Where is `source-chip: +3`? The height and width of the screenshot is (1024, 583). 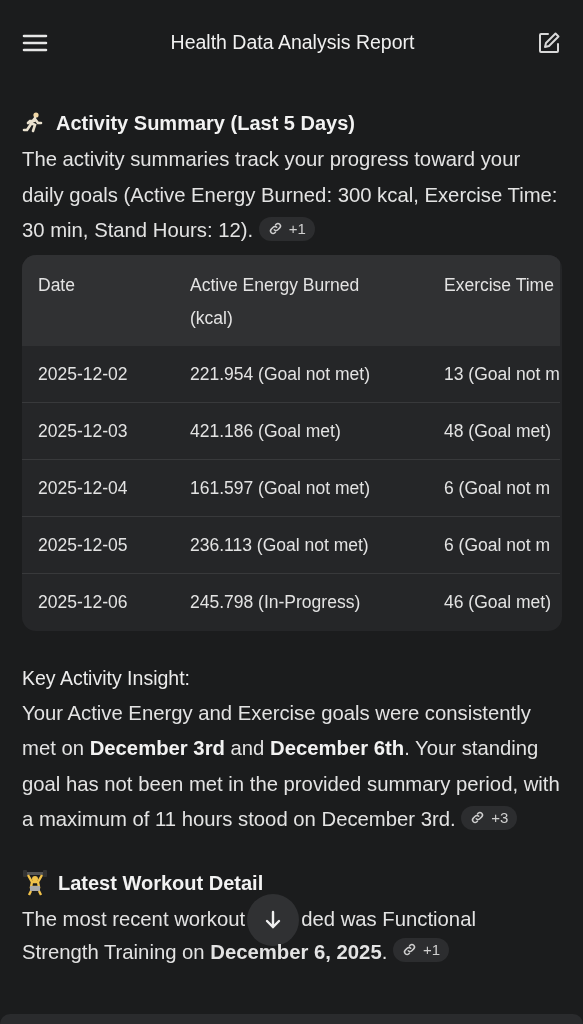 source-chip: +3 is located at coordinates (489, 817).